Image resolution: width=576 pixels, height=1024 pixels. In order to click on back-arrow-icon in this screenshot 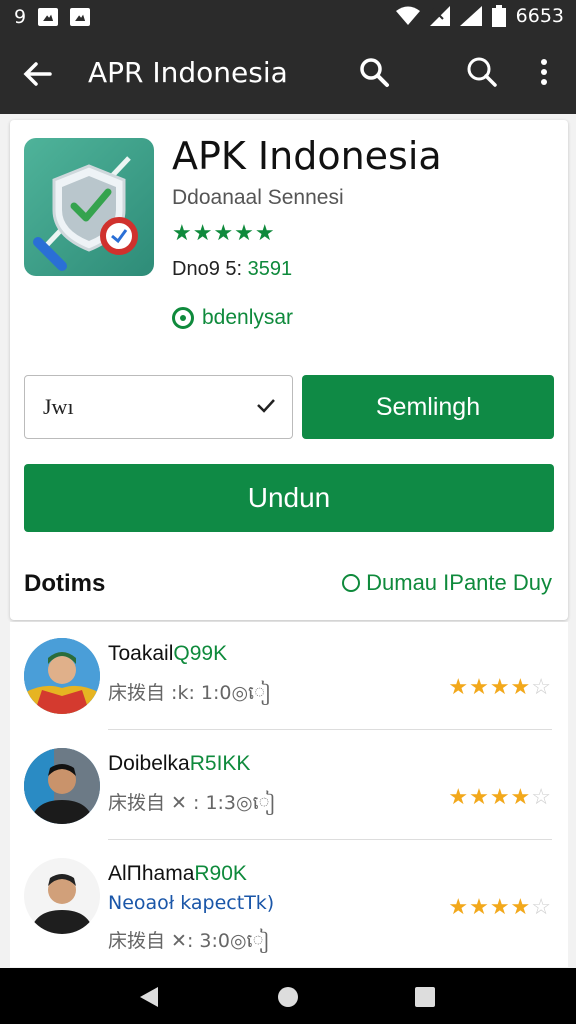, I will do `click(38, 74)`.